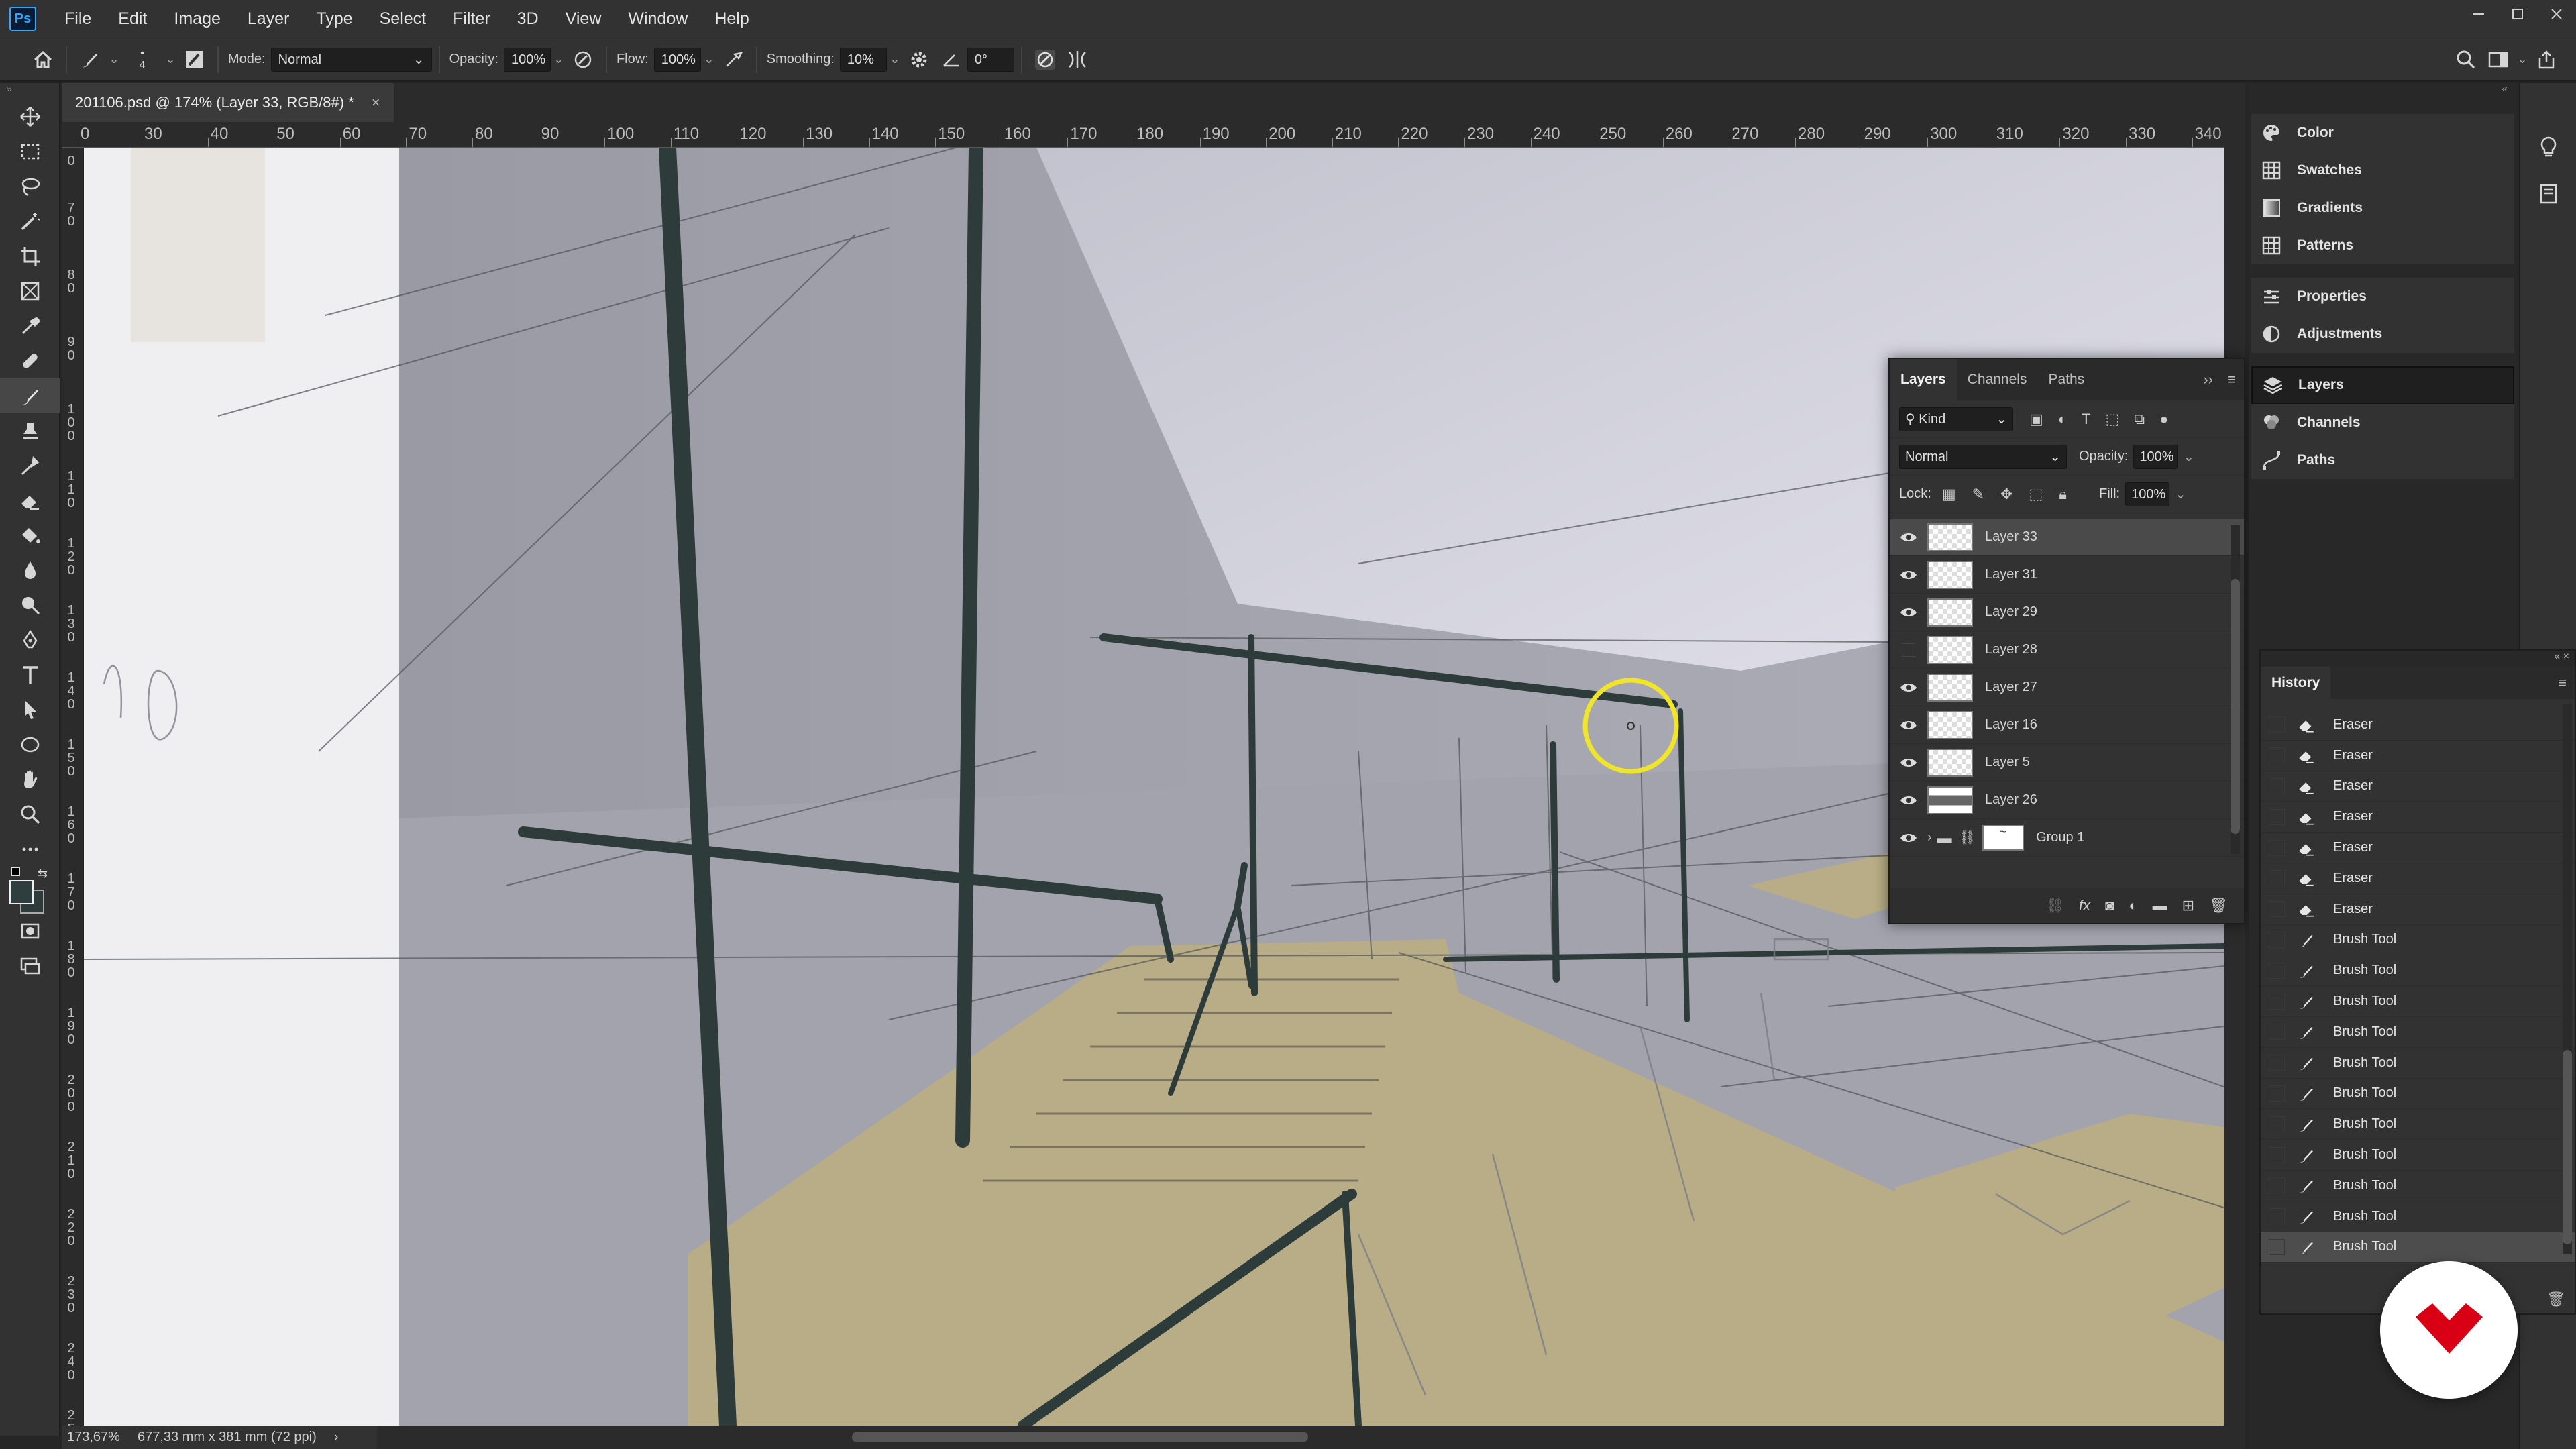 The width and height of the screenshot is (2576, 1449). Describe the element at coordinates (2054, 905) in the screenshot. I see `link-layers-icon: ⛓︎` at that location.